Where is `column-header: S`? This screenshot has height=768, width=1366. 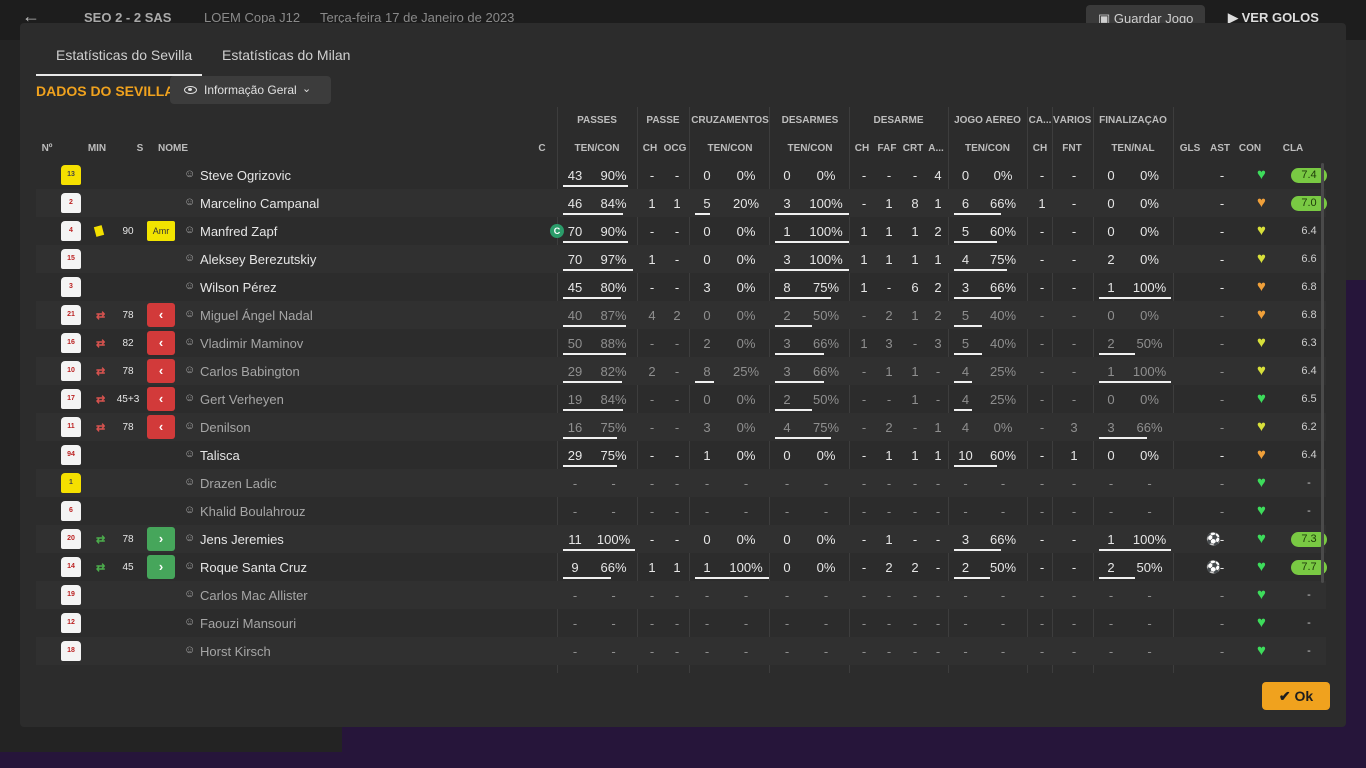
column-header: S is located at coordinates (140, 148).